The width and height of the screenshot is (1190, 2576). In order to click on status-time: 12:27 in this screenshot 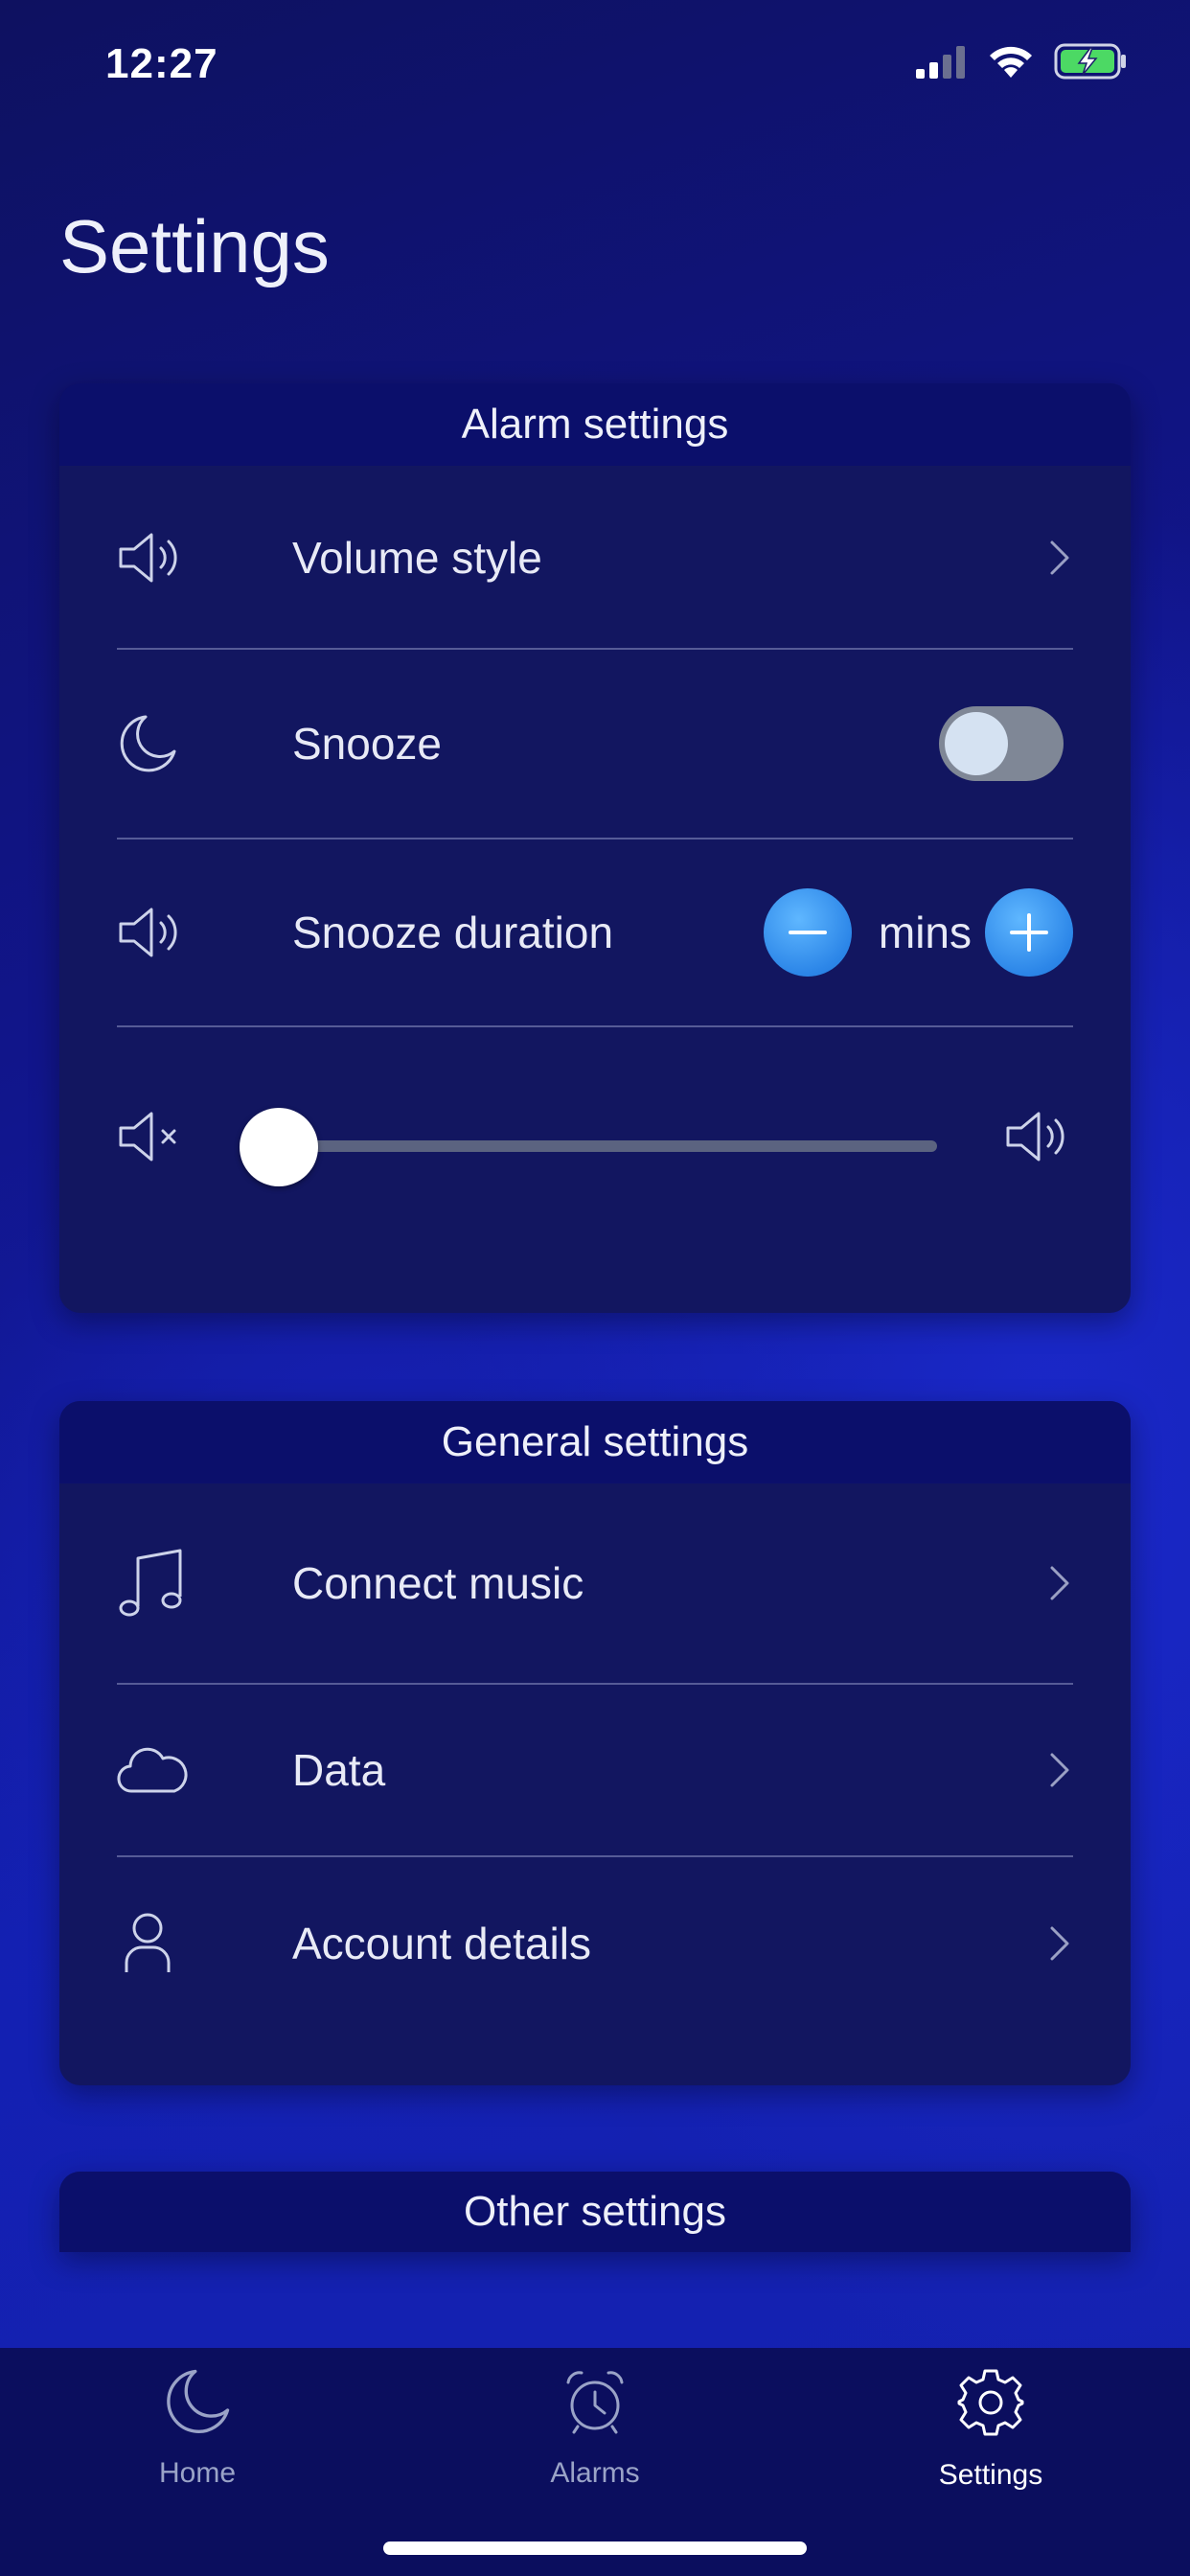, I will do `click(162, 63)`.